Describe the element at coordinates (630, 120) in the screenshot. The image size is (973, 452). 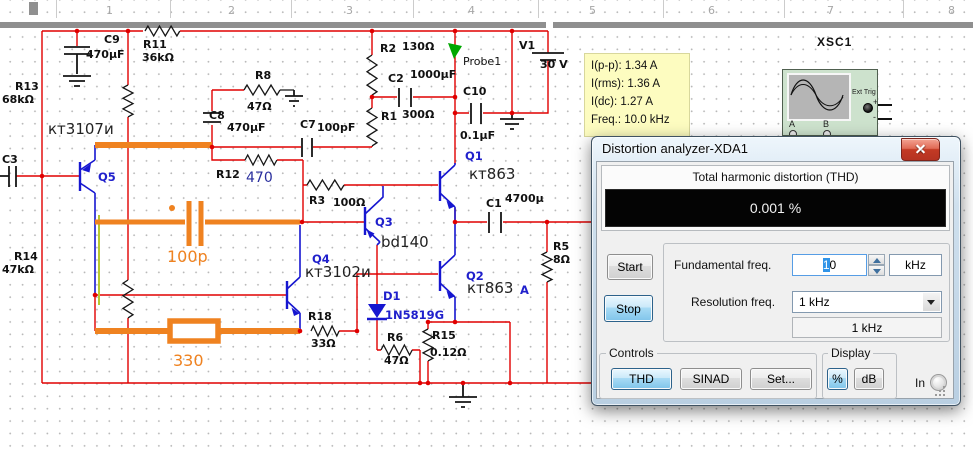
I see `probe-line-freq: Freq.: 10.0 kHz` at that location.